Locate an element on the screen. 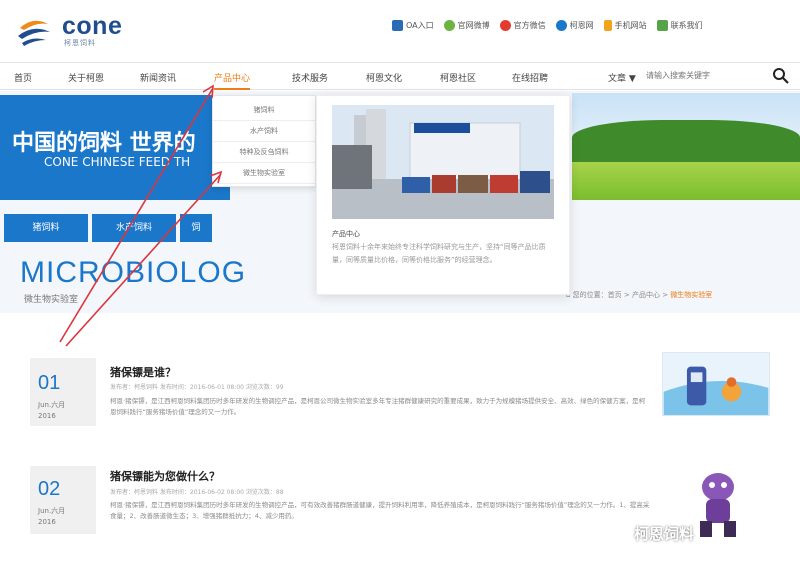 This screenshot has height=573, width=800. contact-icon is located at coordinates (662, 25).